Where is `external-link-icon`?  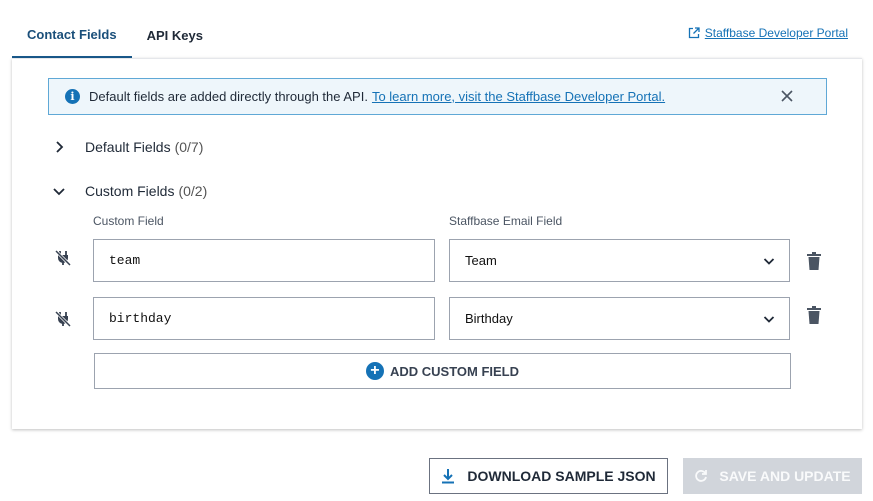 external-link-icon is located at coordinates (694, 33).